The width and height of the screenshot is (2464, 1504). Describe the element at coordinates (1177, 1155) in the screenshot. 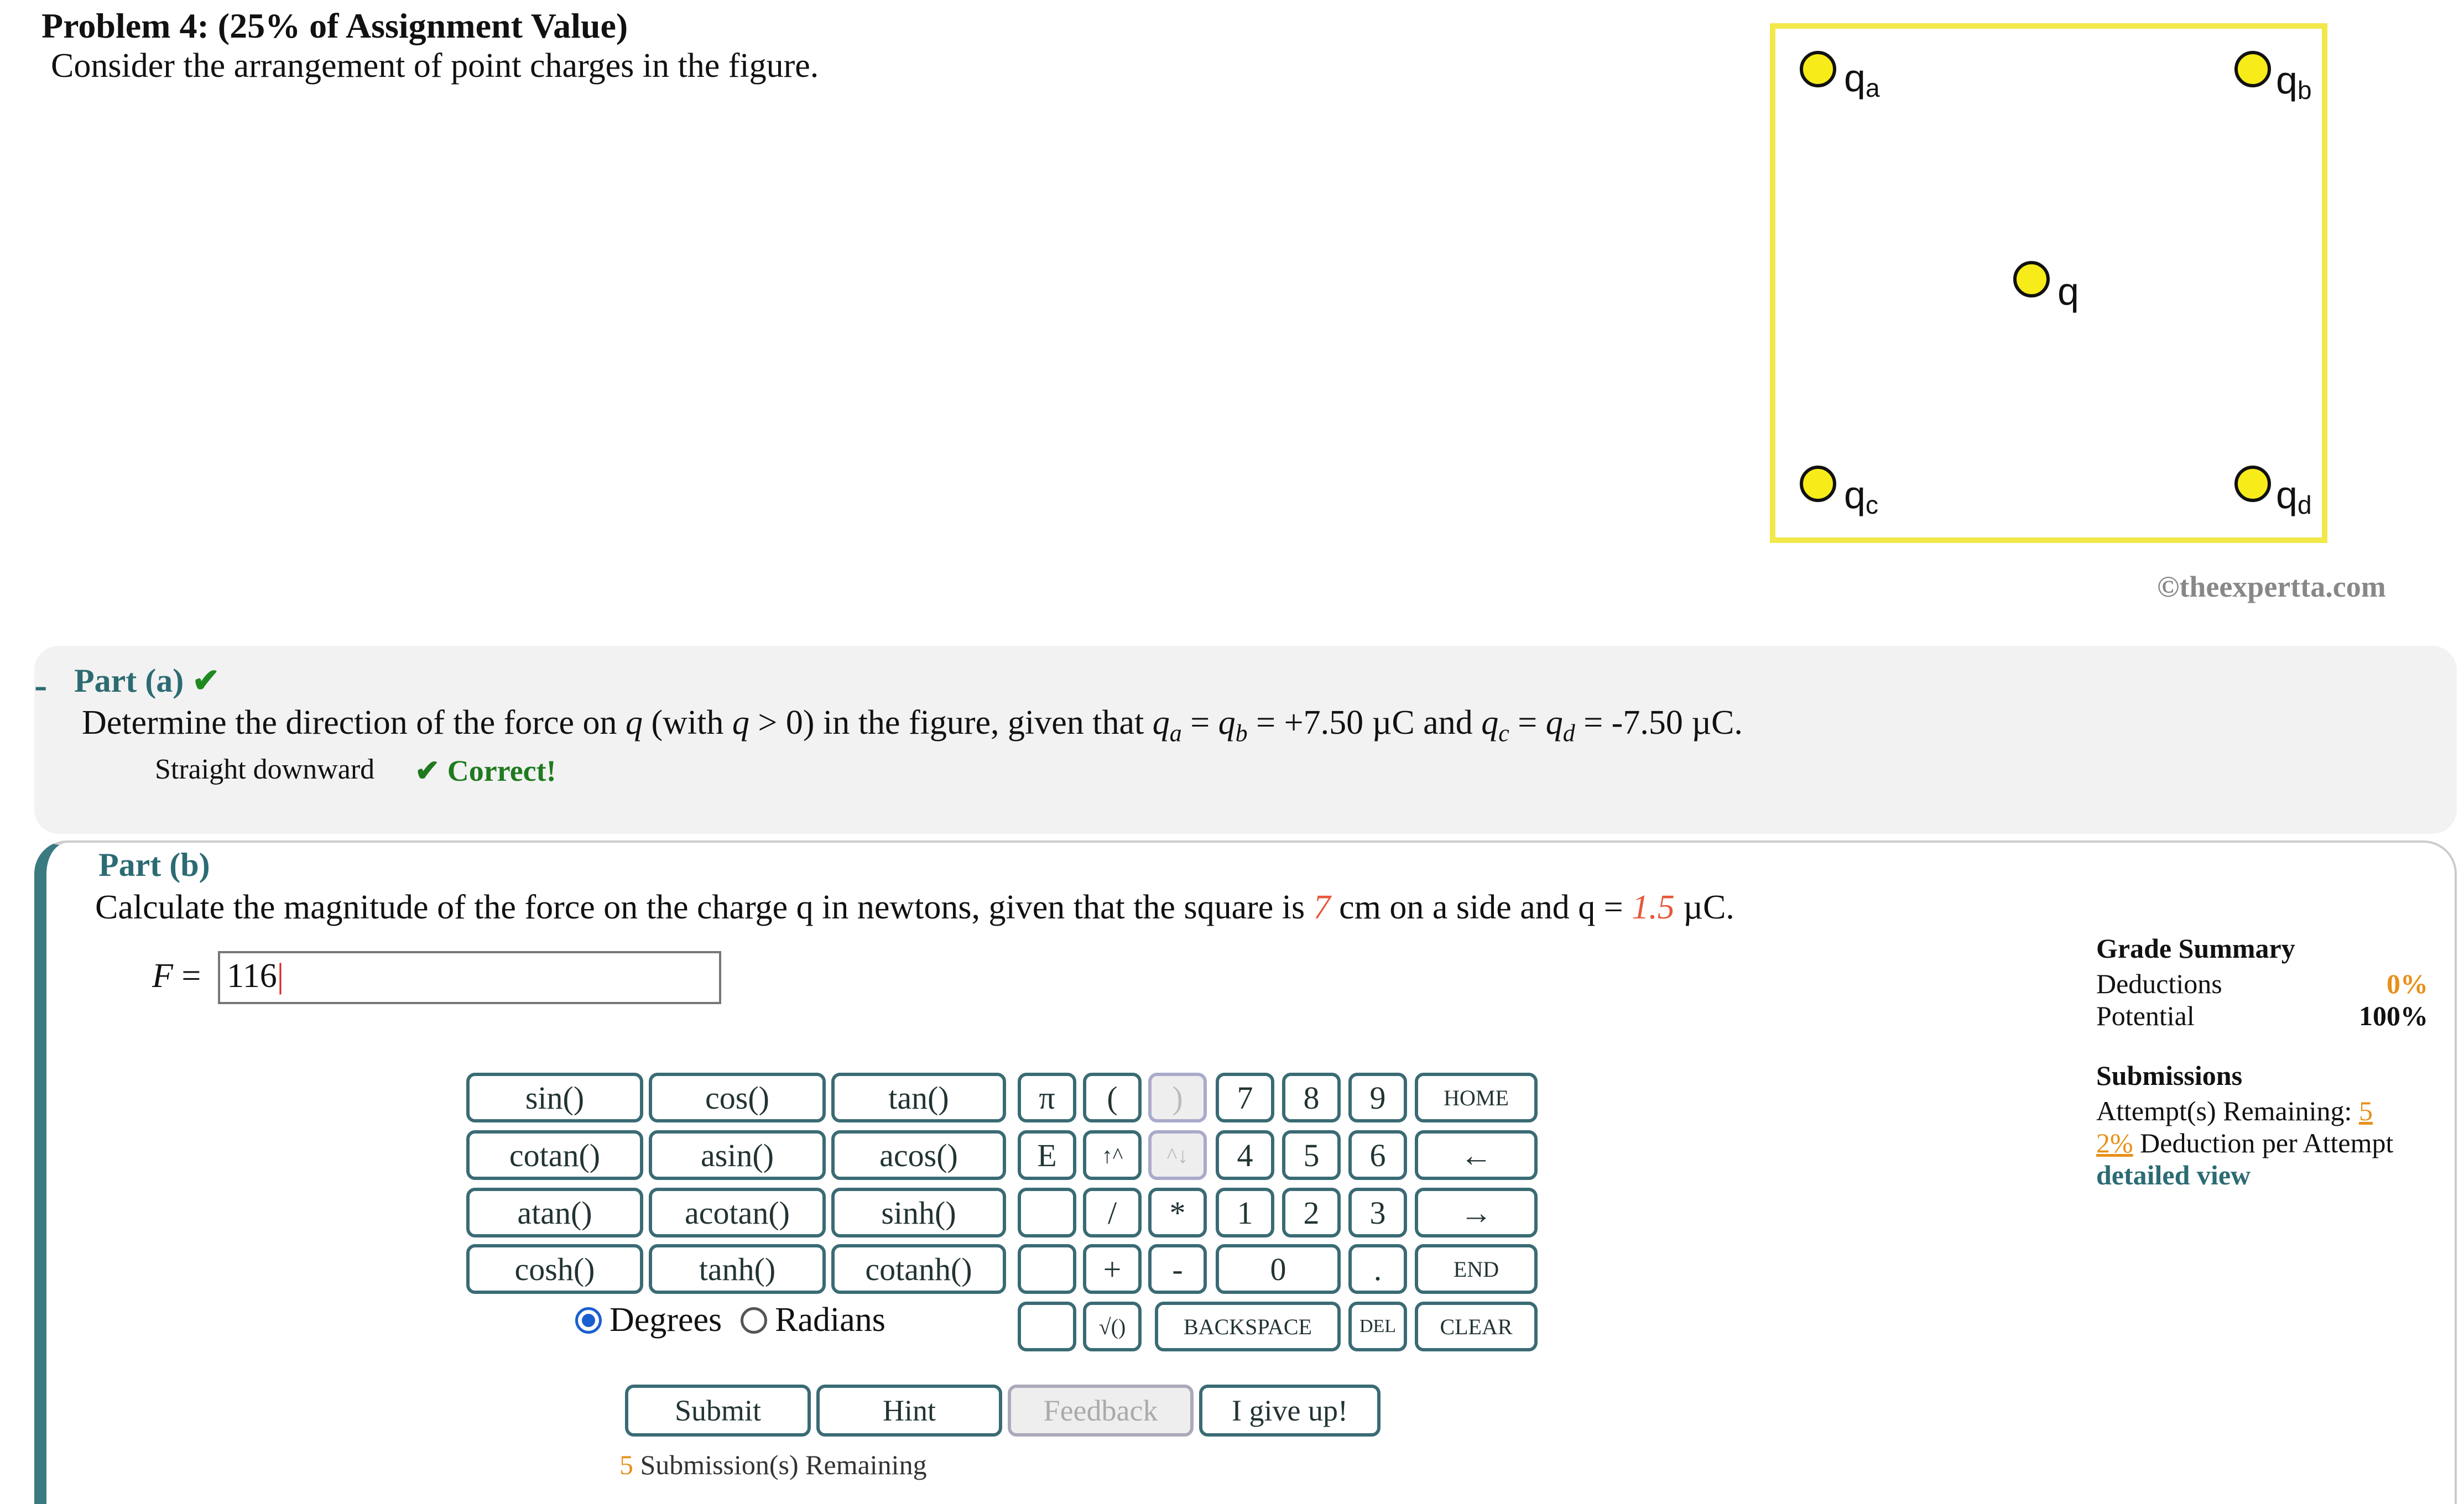

I see `key-down-power: ^↓` at that location.